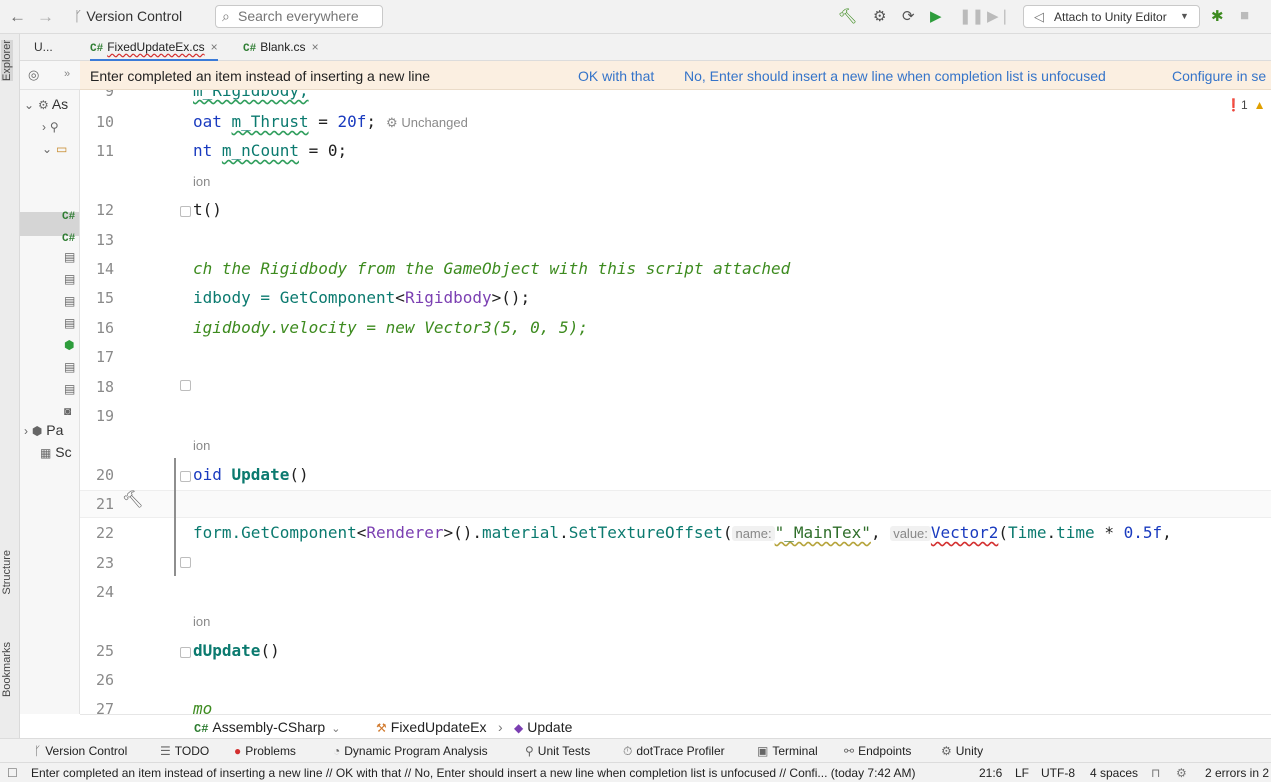 The width and height of the screenshot is (1271, 782). Describe the element at coordinates (165, 751) in the screenshot. I see `list-icon: ☰` at that location.